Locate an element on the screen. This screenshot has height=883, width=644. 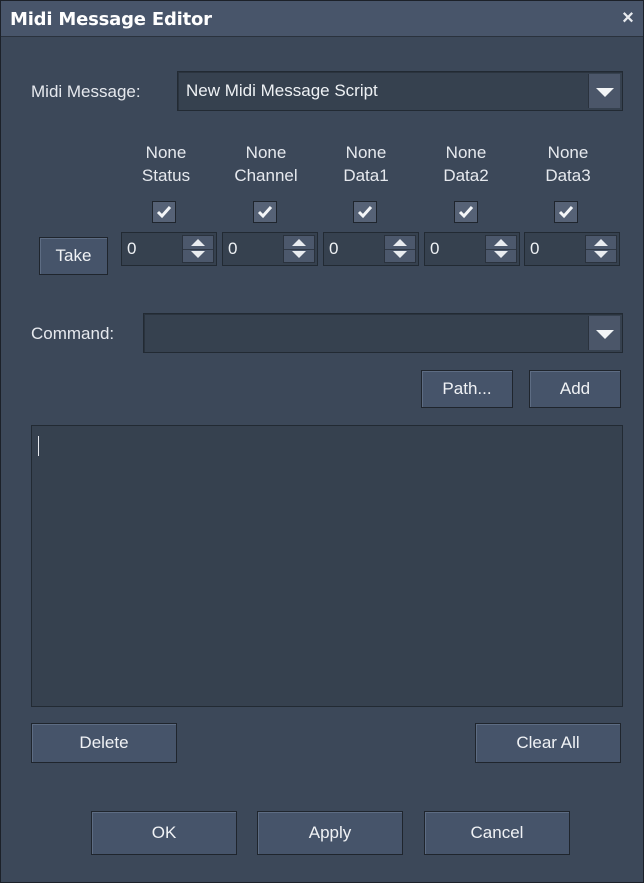
channel-spinbox: 0 is located at coordinates (270, 249).